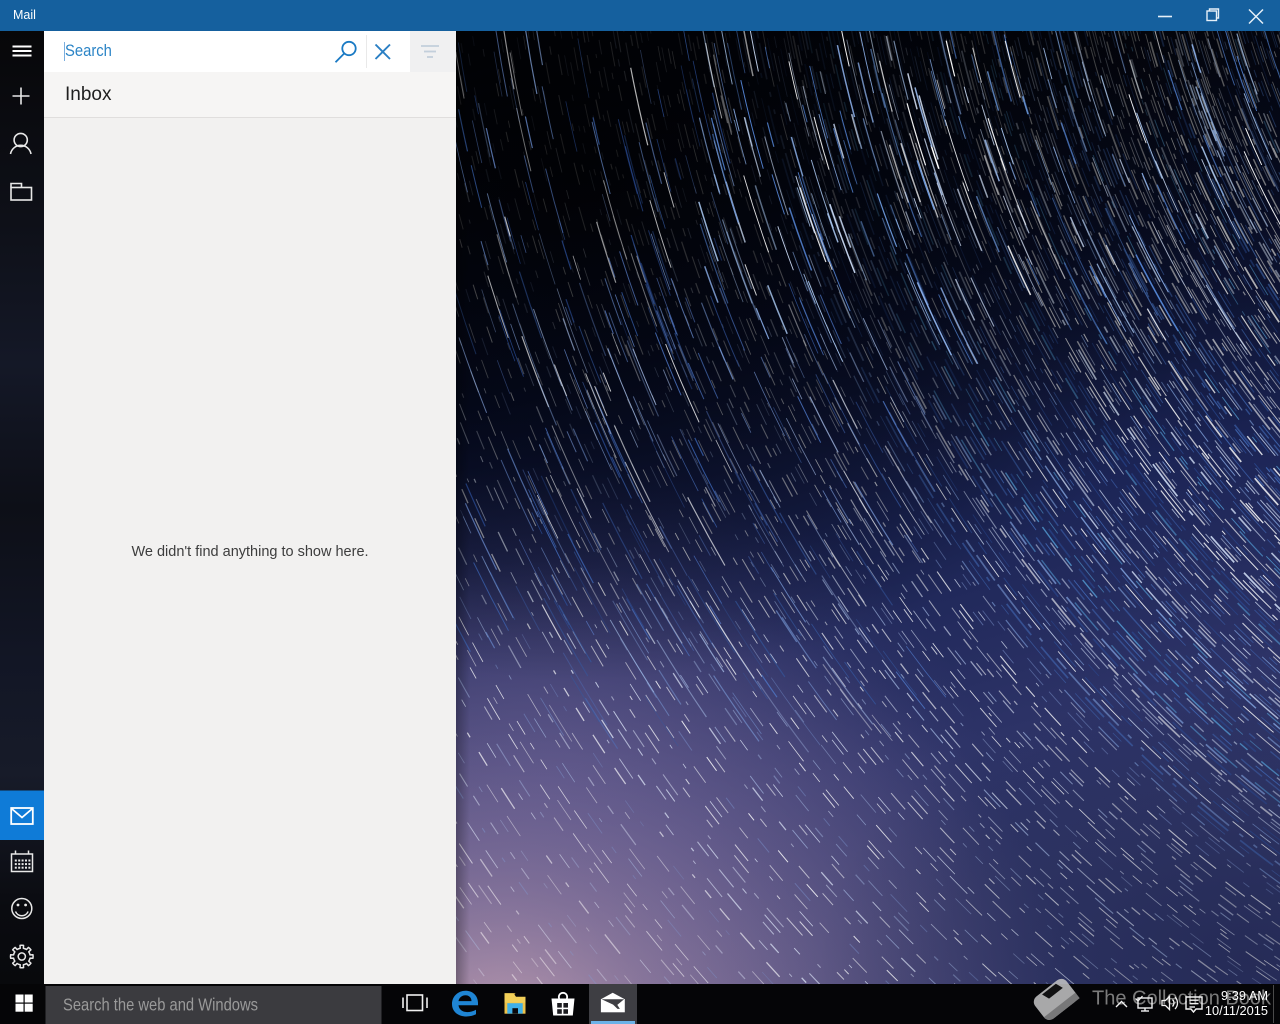  What do you see at coordinates (1244, 995) in the screenshot?
I see `svg-text: 9:39 AM` at bounding box center [1244, 995].